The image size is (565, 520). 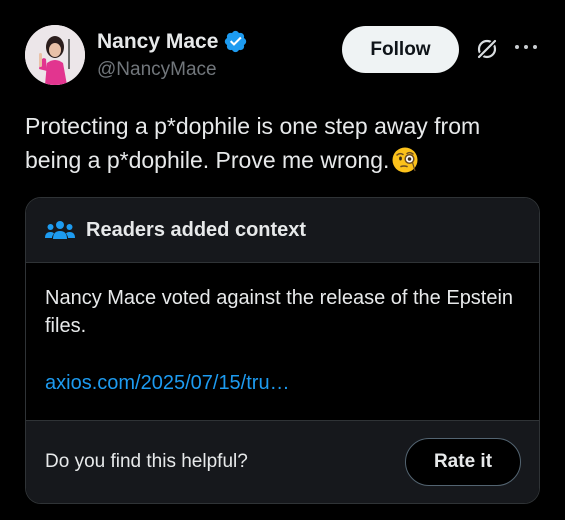 I want to click on community-note-title: Readers added context, so click(x=196, y=229).